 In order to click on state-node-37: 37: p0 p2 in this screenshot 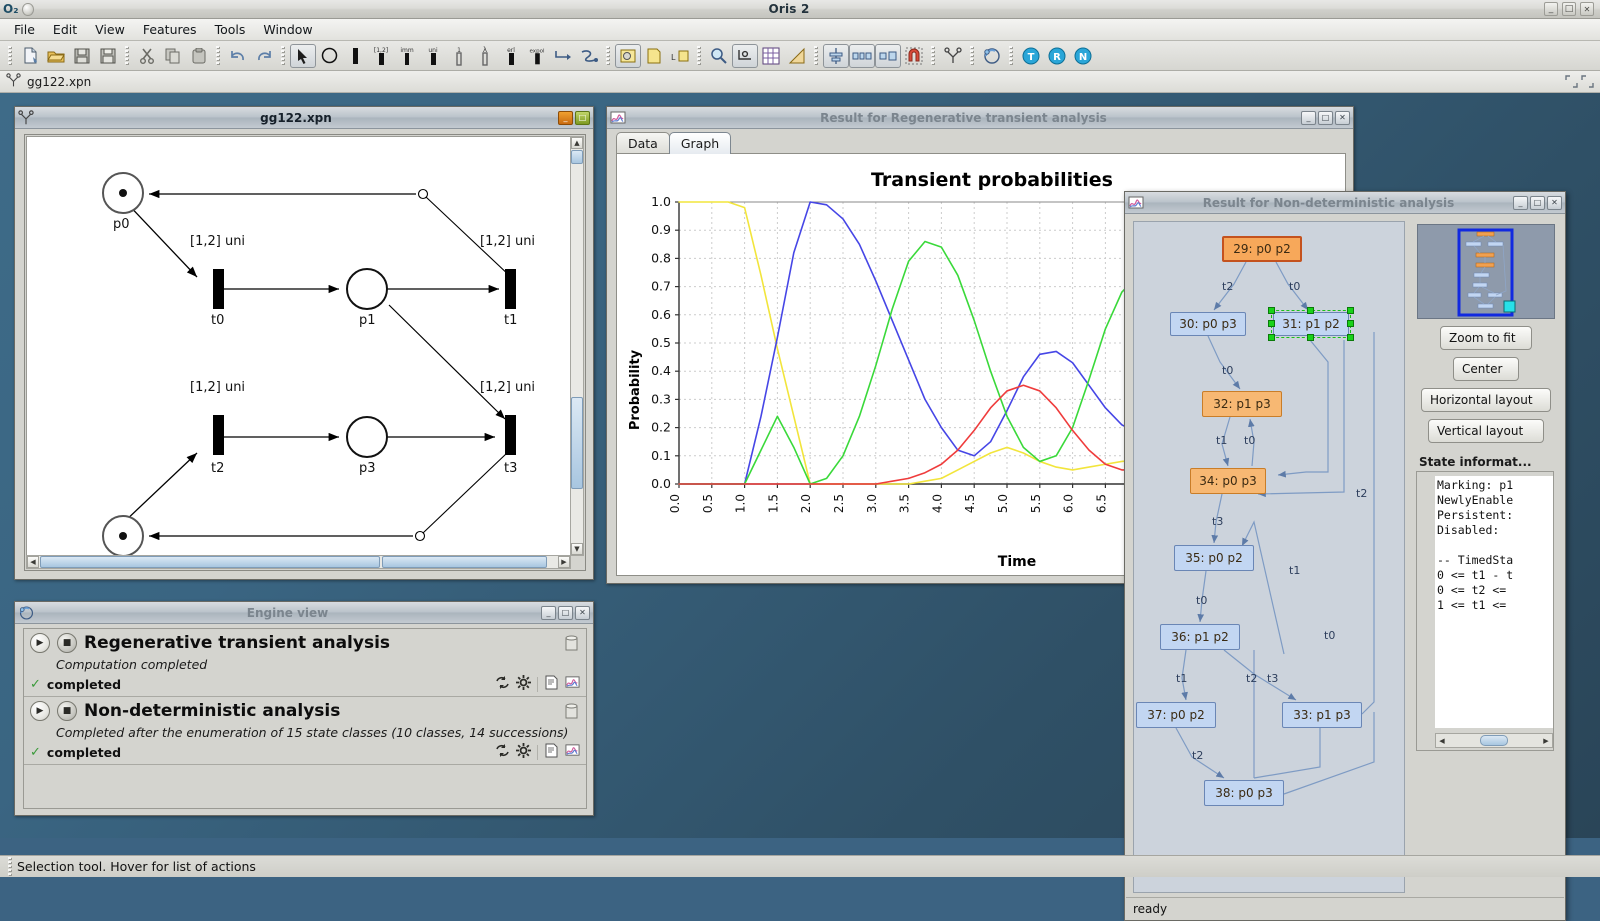, I will do `click(1176, 715)`.